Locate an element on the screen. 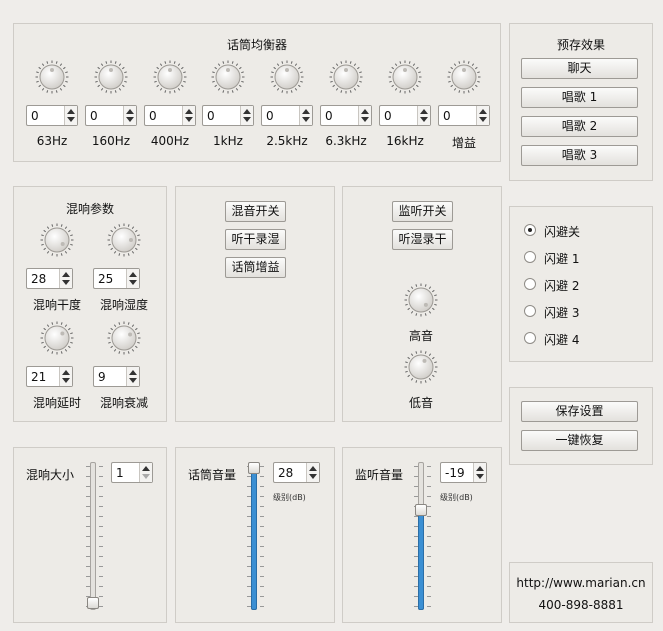  mic-gain-button: 话筒增益 is located at coordinates (255, 267).